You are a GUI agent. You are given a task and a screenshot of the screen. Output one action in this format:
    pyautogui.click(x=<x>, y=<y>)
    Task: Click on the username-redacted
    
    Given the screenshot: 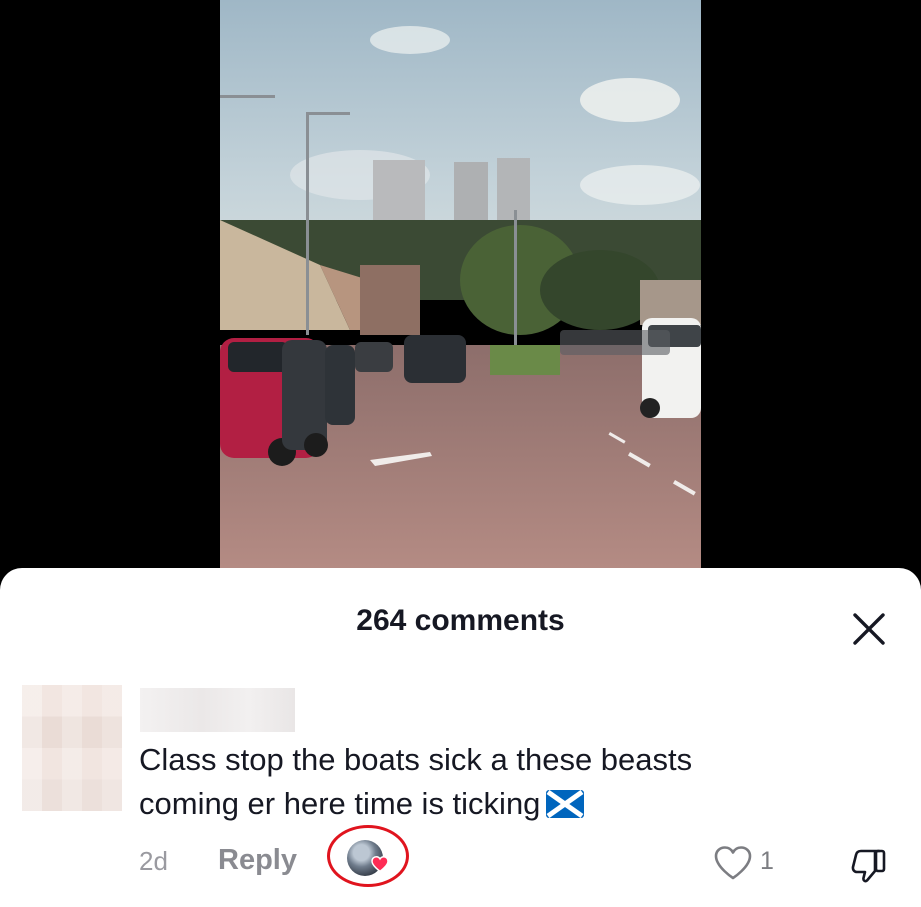 What is the action you would take?
    pyautogui.click(x=217, y=710)
    